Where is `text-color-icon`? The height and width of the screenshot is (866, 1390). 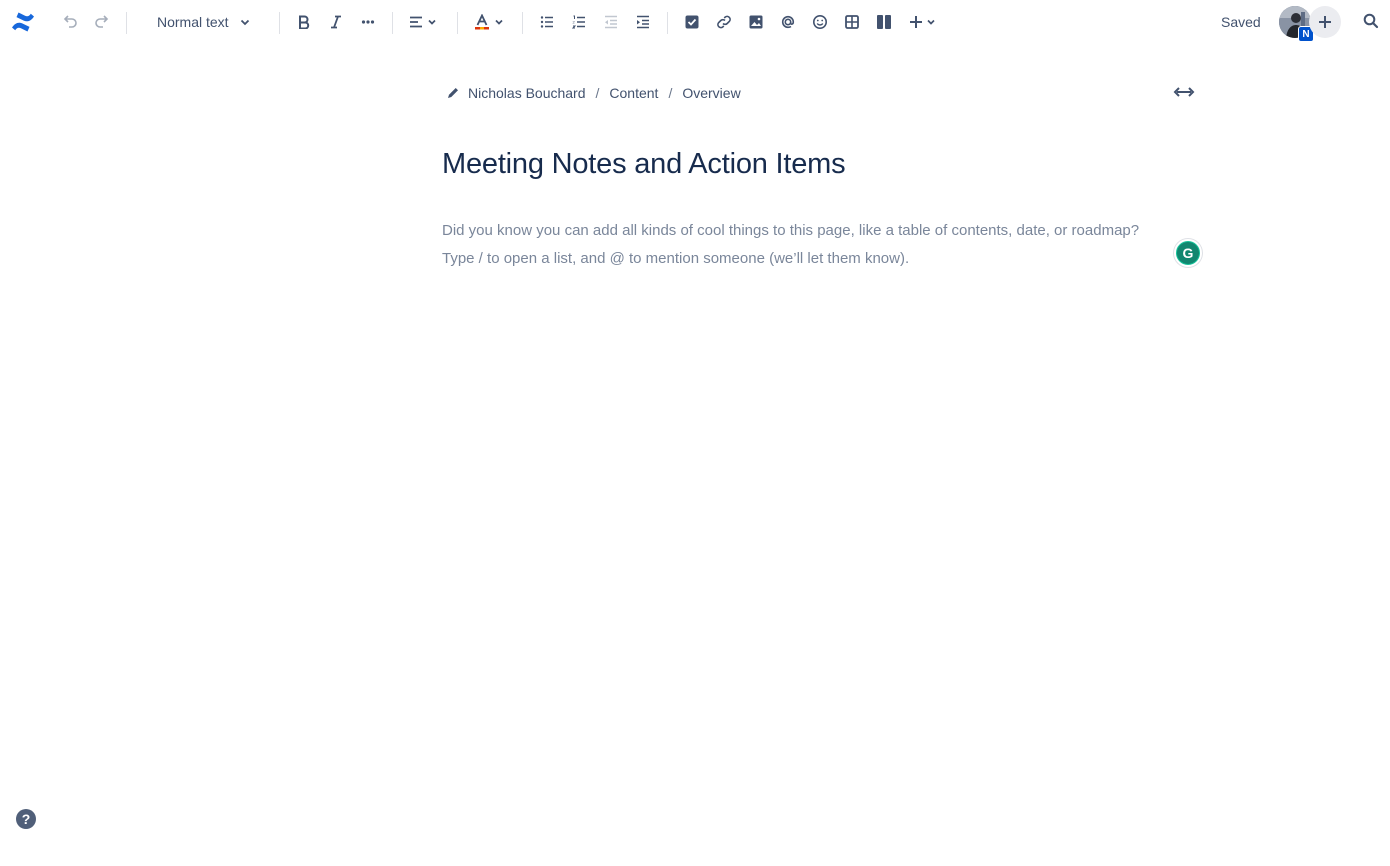
text-color-icon is located at coordinates (482, 22).